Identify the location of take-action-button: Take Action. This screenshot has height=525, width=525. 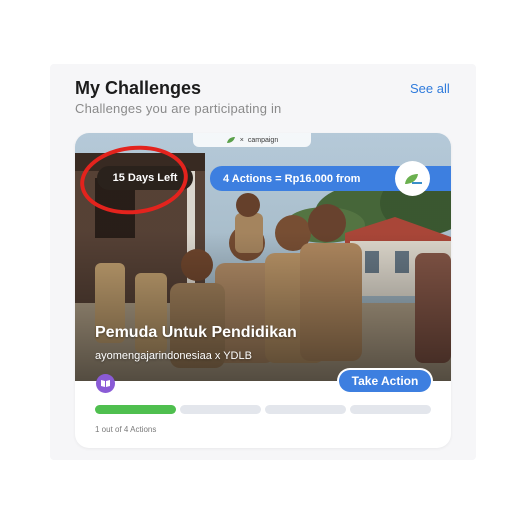
(385, 381).